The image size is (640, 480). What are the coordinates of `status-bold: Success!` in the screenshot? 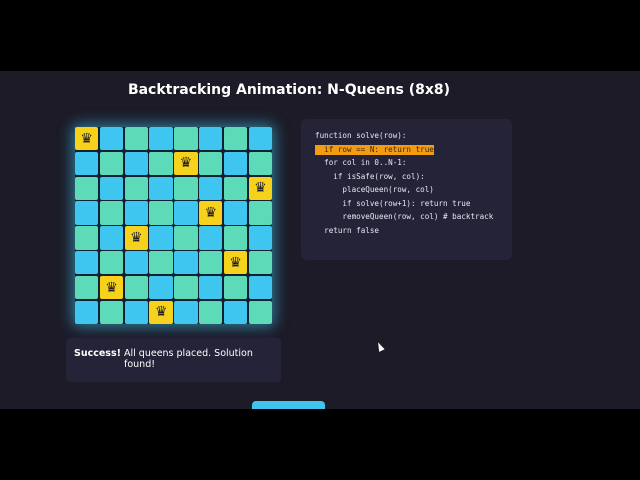 It's located at (97, 353).